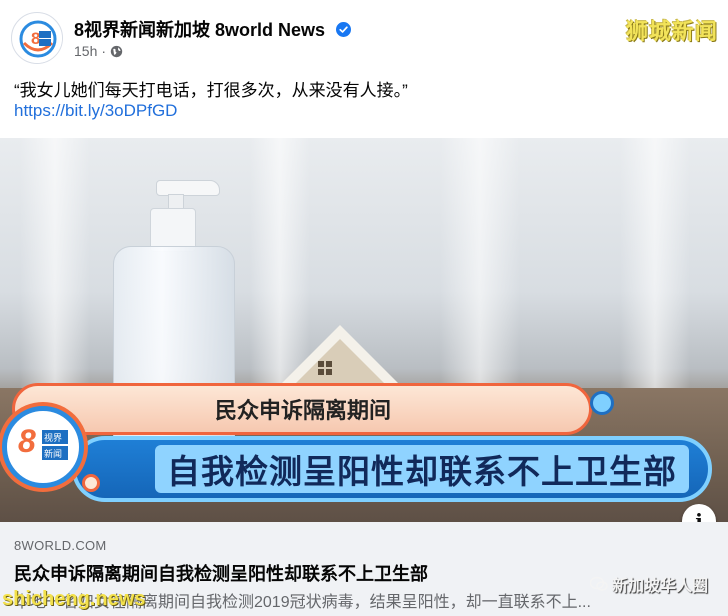 This screenshot has width=728, height=616. I want to click on svg-text: 新闻, so click(53, 454).